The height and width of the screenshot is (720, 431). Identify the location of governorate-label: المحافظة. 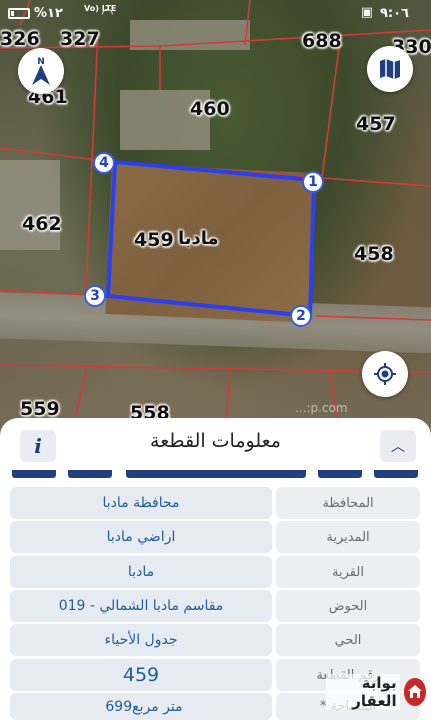
(348, 503).